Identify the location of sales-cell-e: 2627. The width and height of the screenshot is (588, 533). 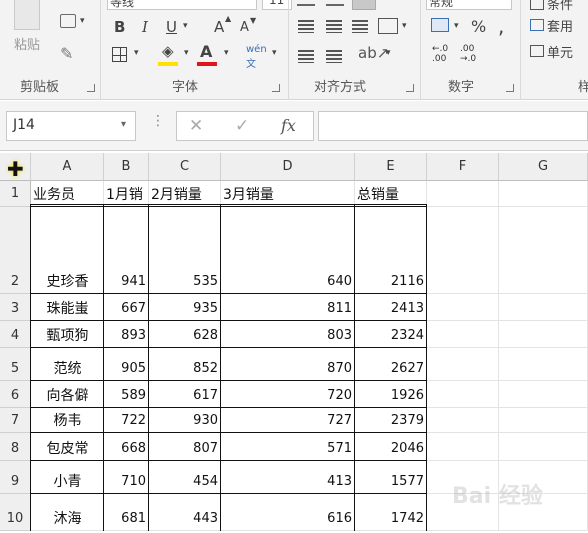
(391, 369).